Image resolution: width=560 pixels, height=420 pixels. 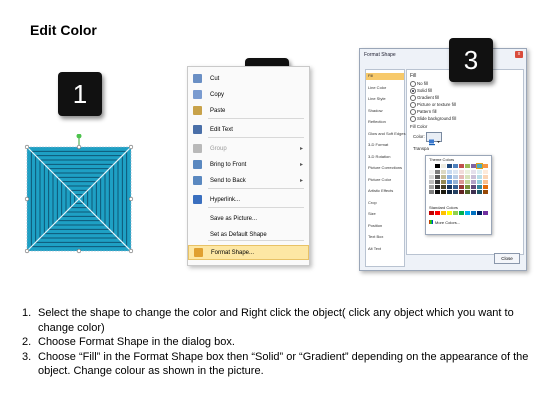 I want to click on category-item: Crop, so click(x=372, y=202).